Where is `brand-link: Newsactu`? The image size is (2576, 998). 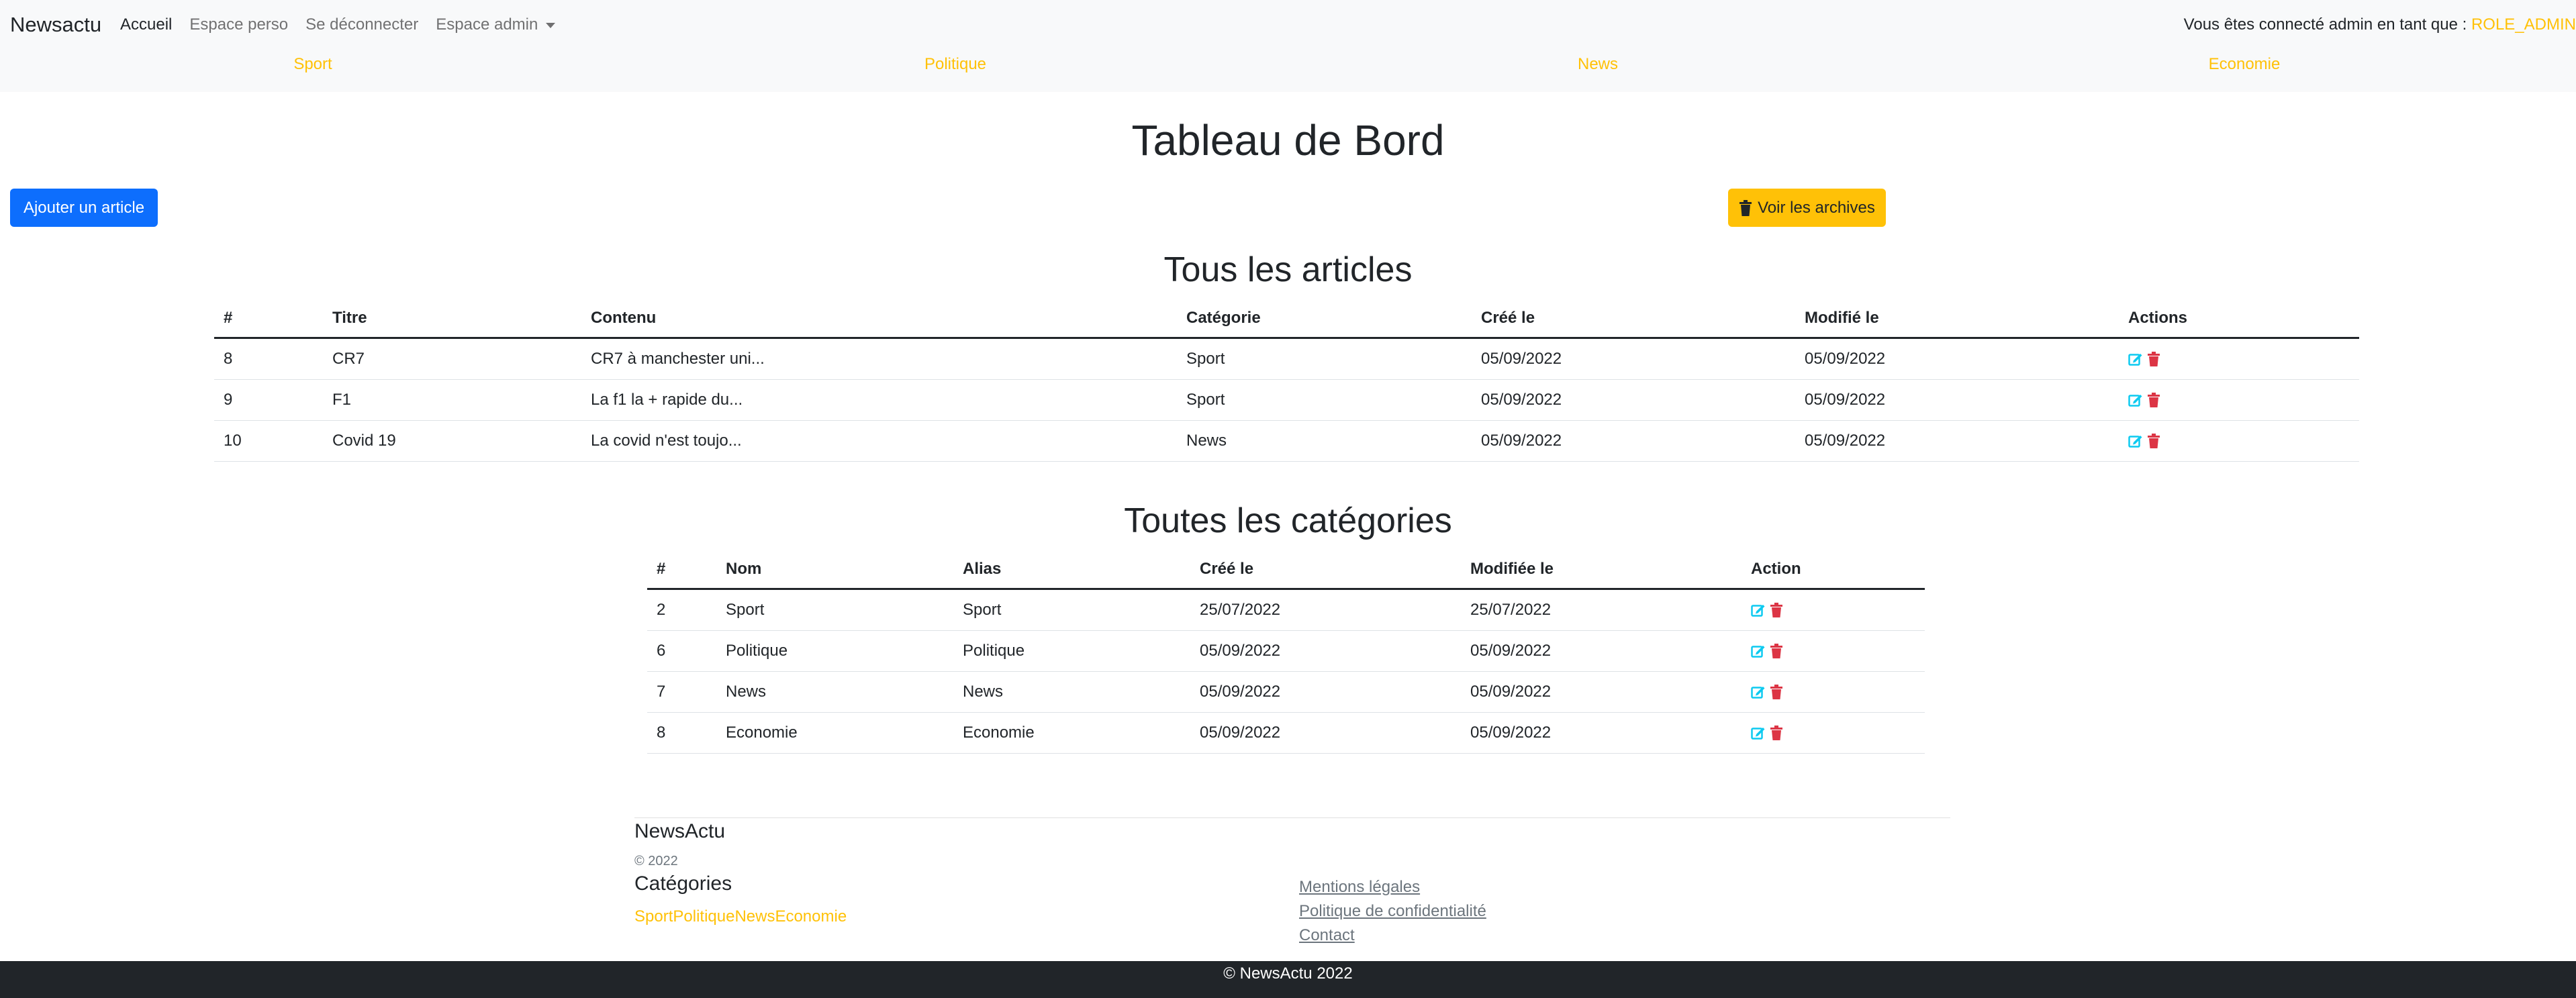
brand-link: Newsactu is located at coordinates (55, 25).